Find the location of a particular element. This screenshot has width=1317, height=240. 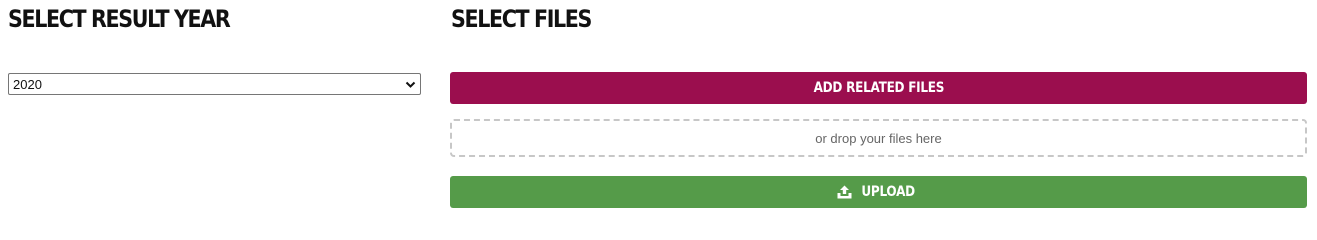

file-dropzone: or drop your files here is located at coordinates (878, 138).